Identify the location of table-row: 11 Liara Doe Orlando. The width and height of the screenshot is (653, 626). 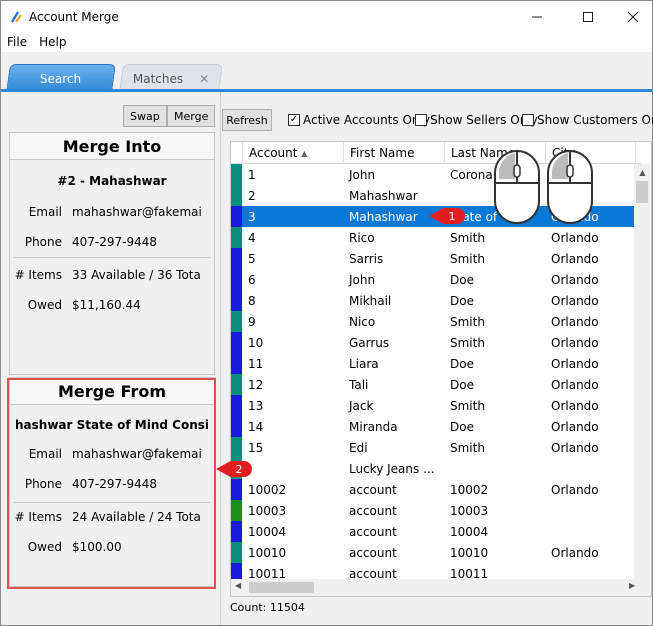
(433, 363).